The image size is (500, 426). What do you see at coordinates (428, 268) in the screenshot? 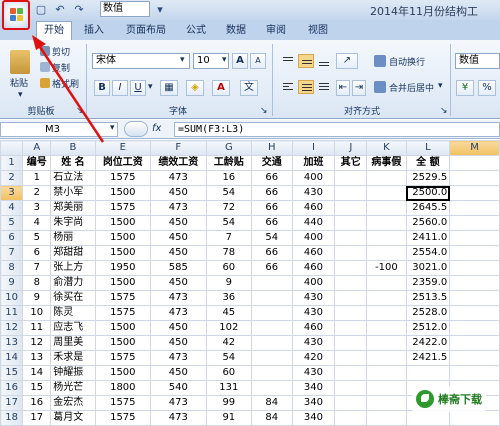
I see `table-cell: 3021.0` at bounding box center [428, 268].